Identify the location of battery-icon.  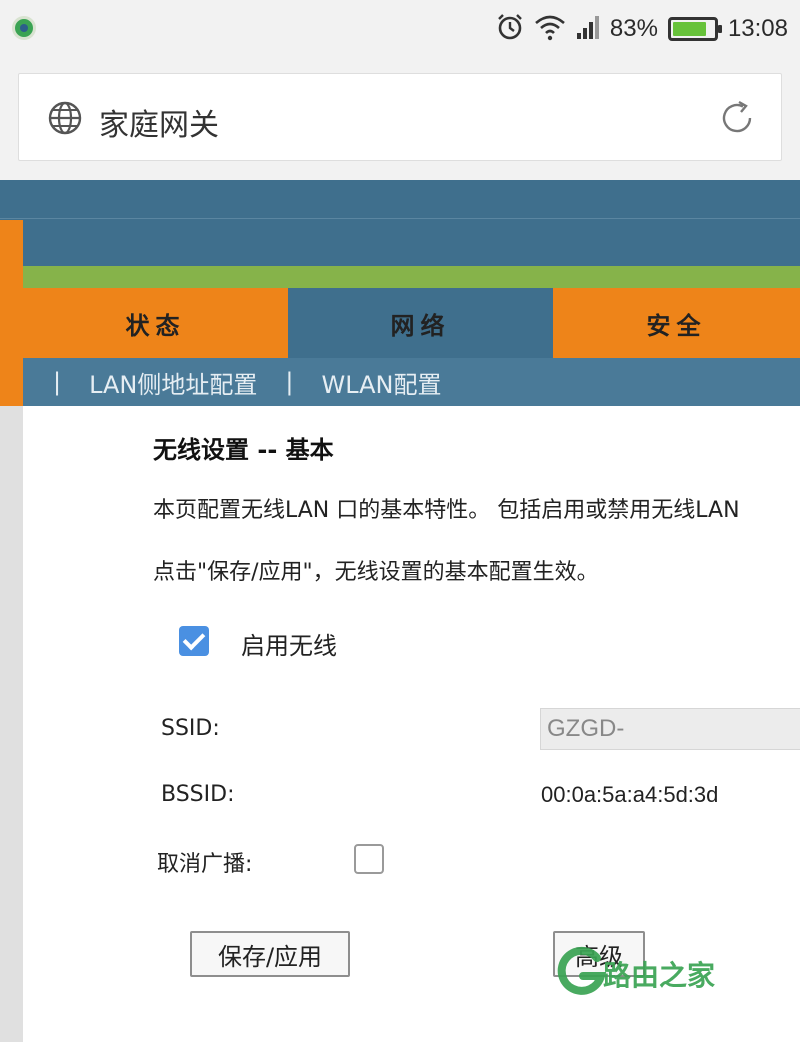
(694, 29).